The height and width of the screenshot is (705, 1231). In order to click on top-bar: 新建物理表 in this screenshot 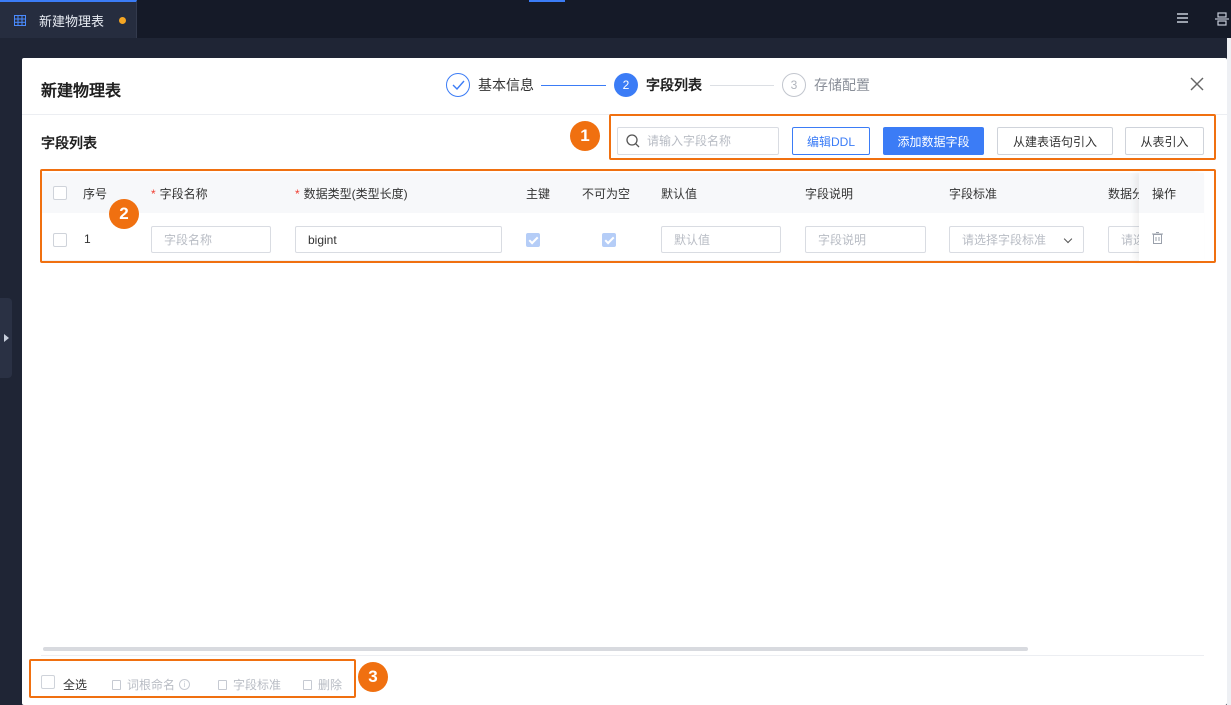, I will do `click(615, 19)`.